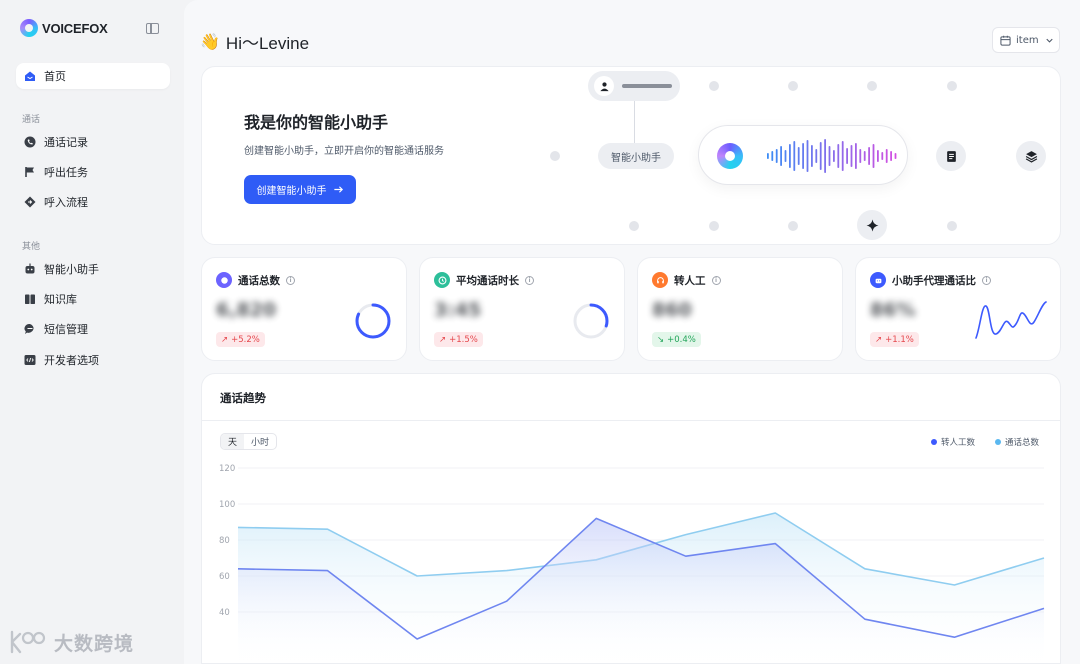 The image size is (1080, 664). What do you see at coordinates (60, 299) in the screenshot?
I see `sidebar-item-label: 知识库` at bounding box center [60, 299].